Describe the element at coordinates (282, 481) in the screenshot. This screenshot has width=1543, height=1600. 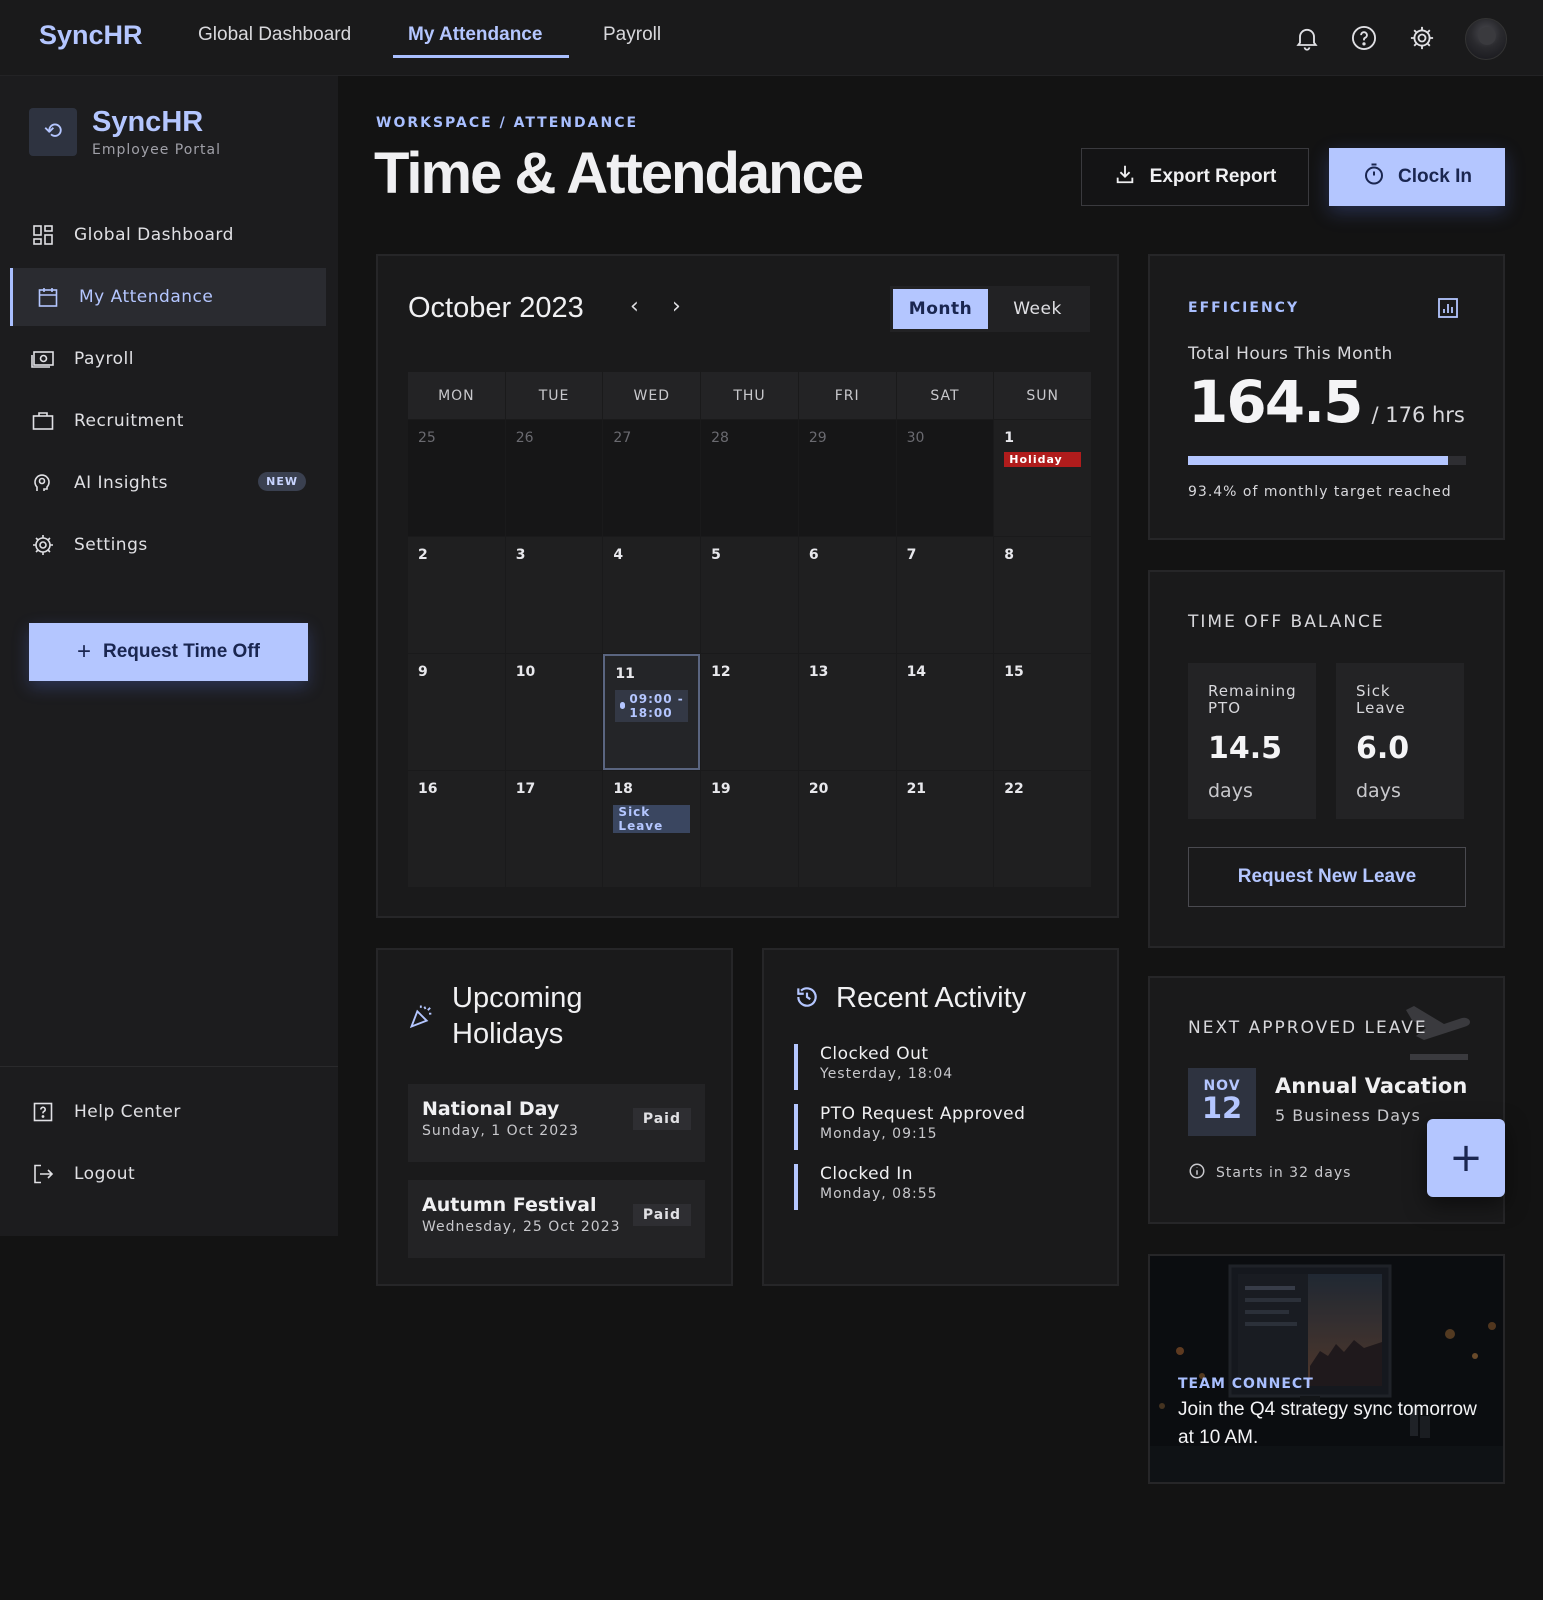
I see `new-badge: NEW` at that location.